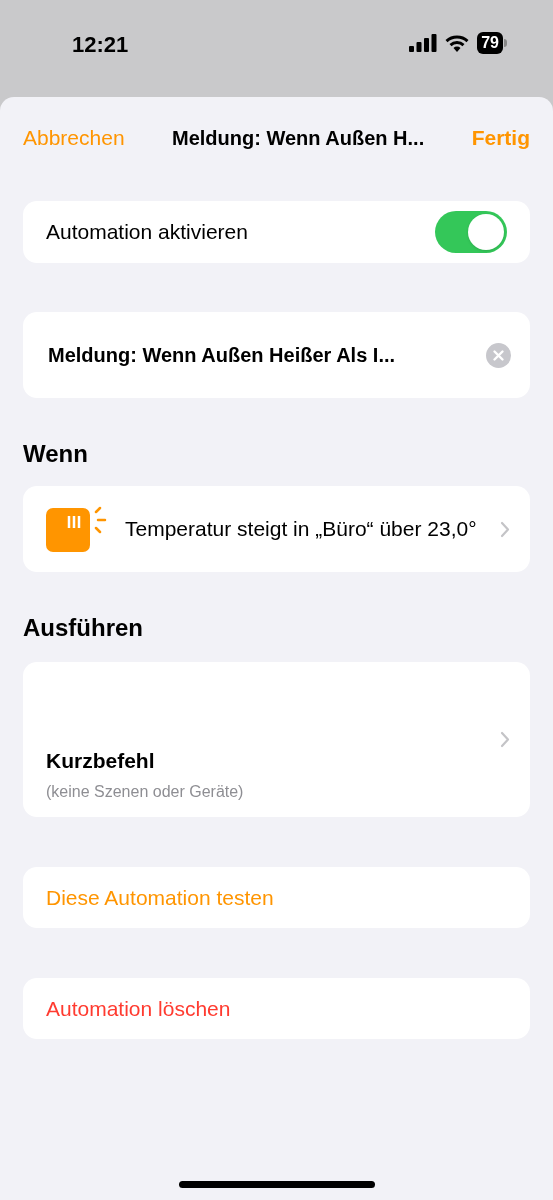 Image resolution: width=553 pixels, height=1200 pixels. I want to click on section-heading: Wenn, so click(56, 454).